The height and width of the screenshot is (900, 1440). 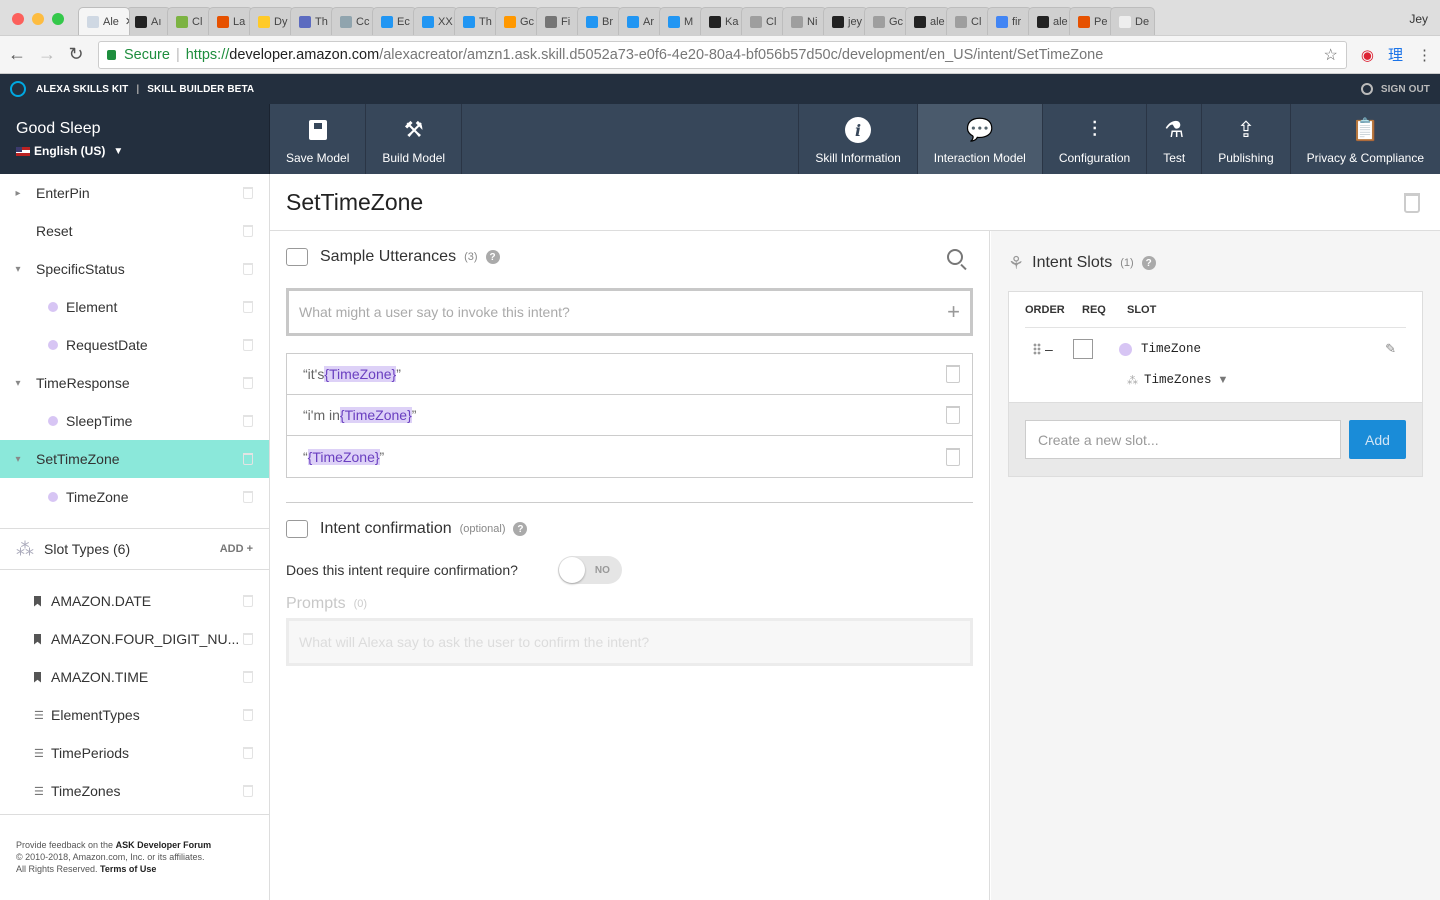 What do you see at coordinates (1331, 55) in the screenshot?
I see `bookmark-star-icon: ☆` at bounding box center [1331, 55].